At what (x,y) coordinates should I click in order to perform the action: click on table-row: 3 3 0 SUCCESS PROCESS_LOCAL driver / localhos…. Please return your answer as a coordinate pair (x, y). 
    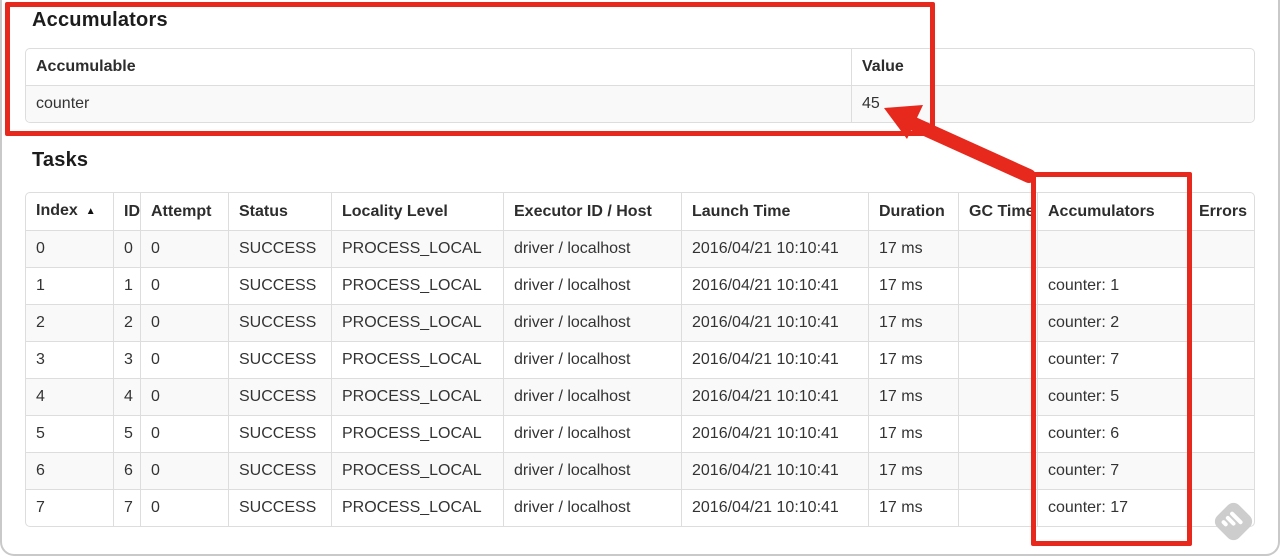
    Looking at the image, I should click on (640, 359).